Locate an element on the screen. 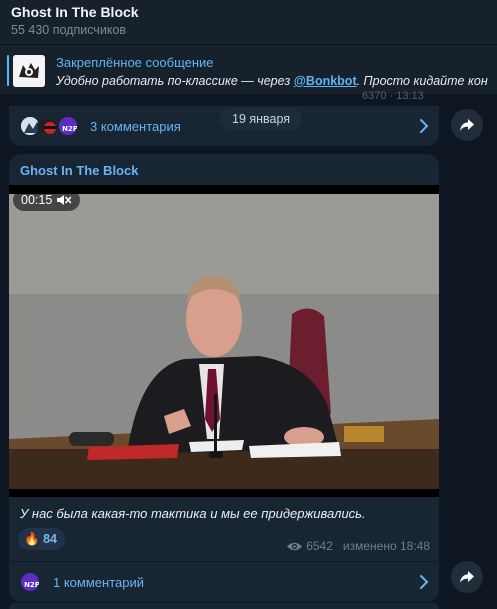  comments-count: 1 комментарий is located at coordinates (98, 582).